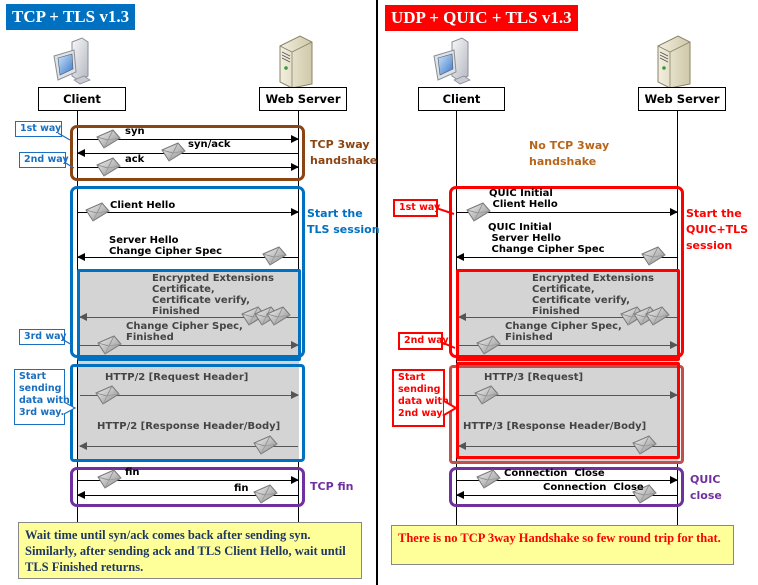 This screenshot has height=585, width=758. Describe the element at coordinates (569, 153) in the screenshot. I see `no-handshake-label: No TCP 3way handshake` at that location.